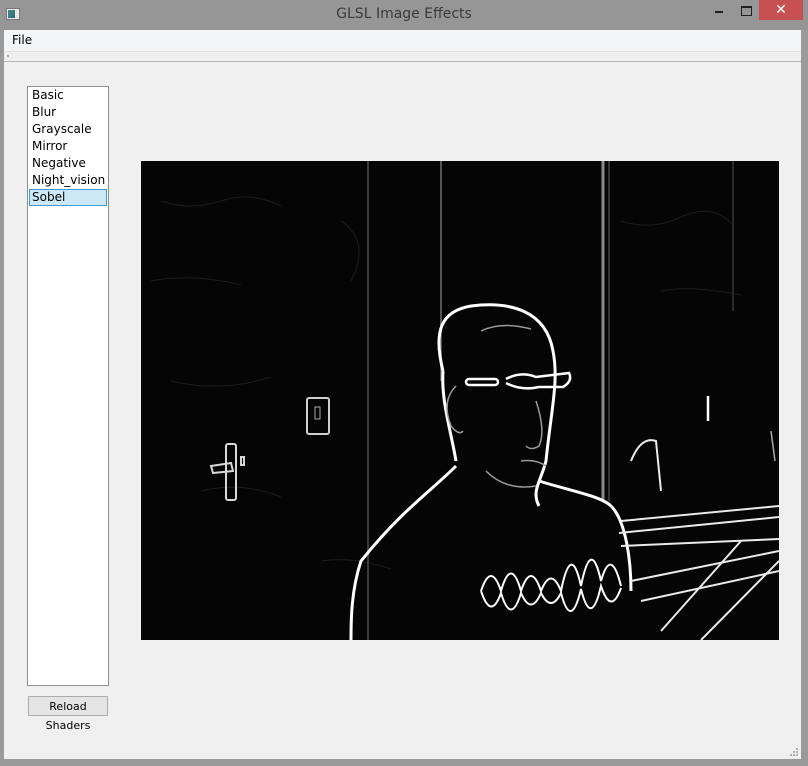  I want to click on close-icon: ✕, so click(781, 10).